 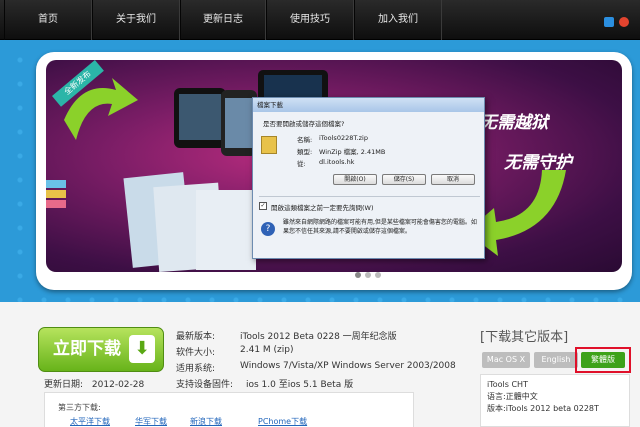 I want to click on update-date-value: 2012-02-28, so click(x=118, y=385).